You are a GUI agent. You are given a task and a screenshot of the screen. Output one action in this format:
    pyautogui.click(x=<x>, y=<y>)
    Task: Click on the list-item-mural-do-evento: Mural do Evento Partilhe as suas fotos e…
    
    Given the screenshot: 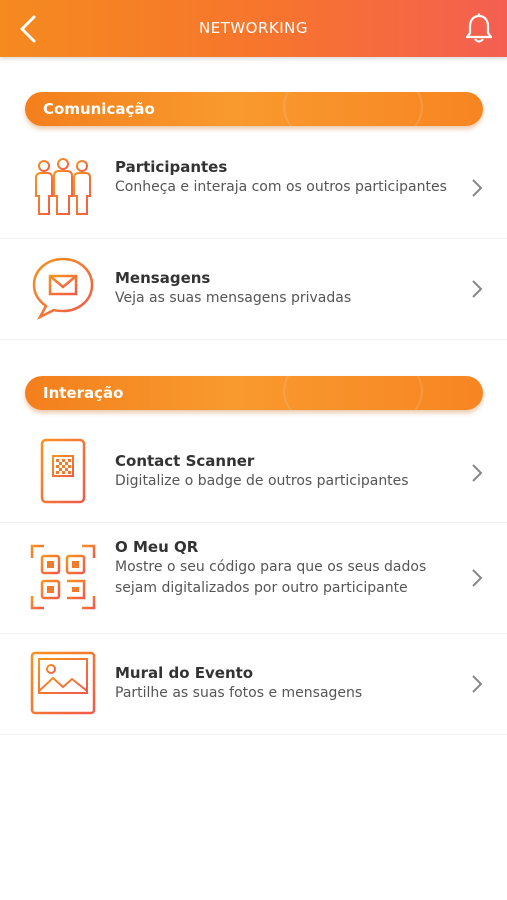 What is the action you would take?
    pyautogui.click(x=253, y=685)
    